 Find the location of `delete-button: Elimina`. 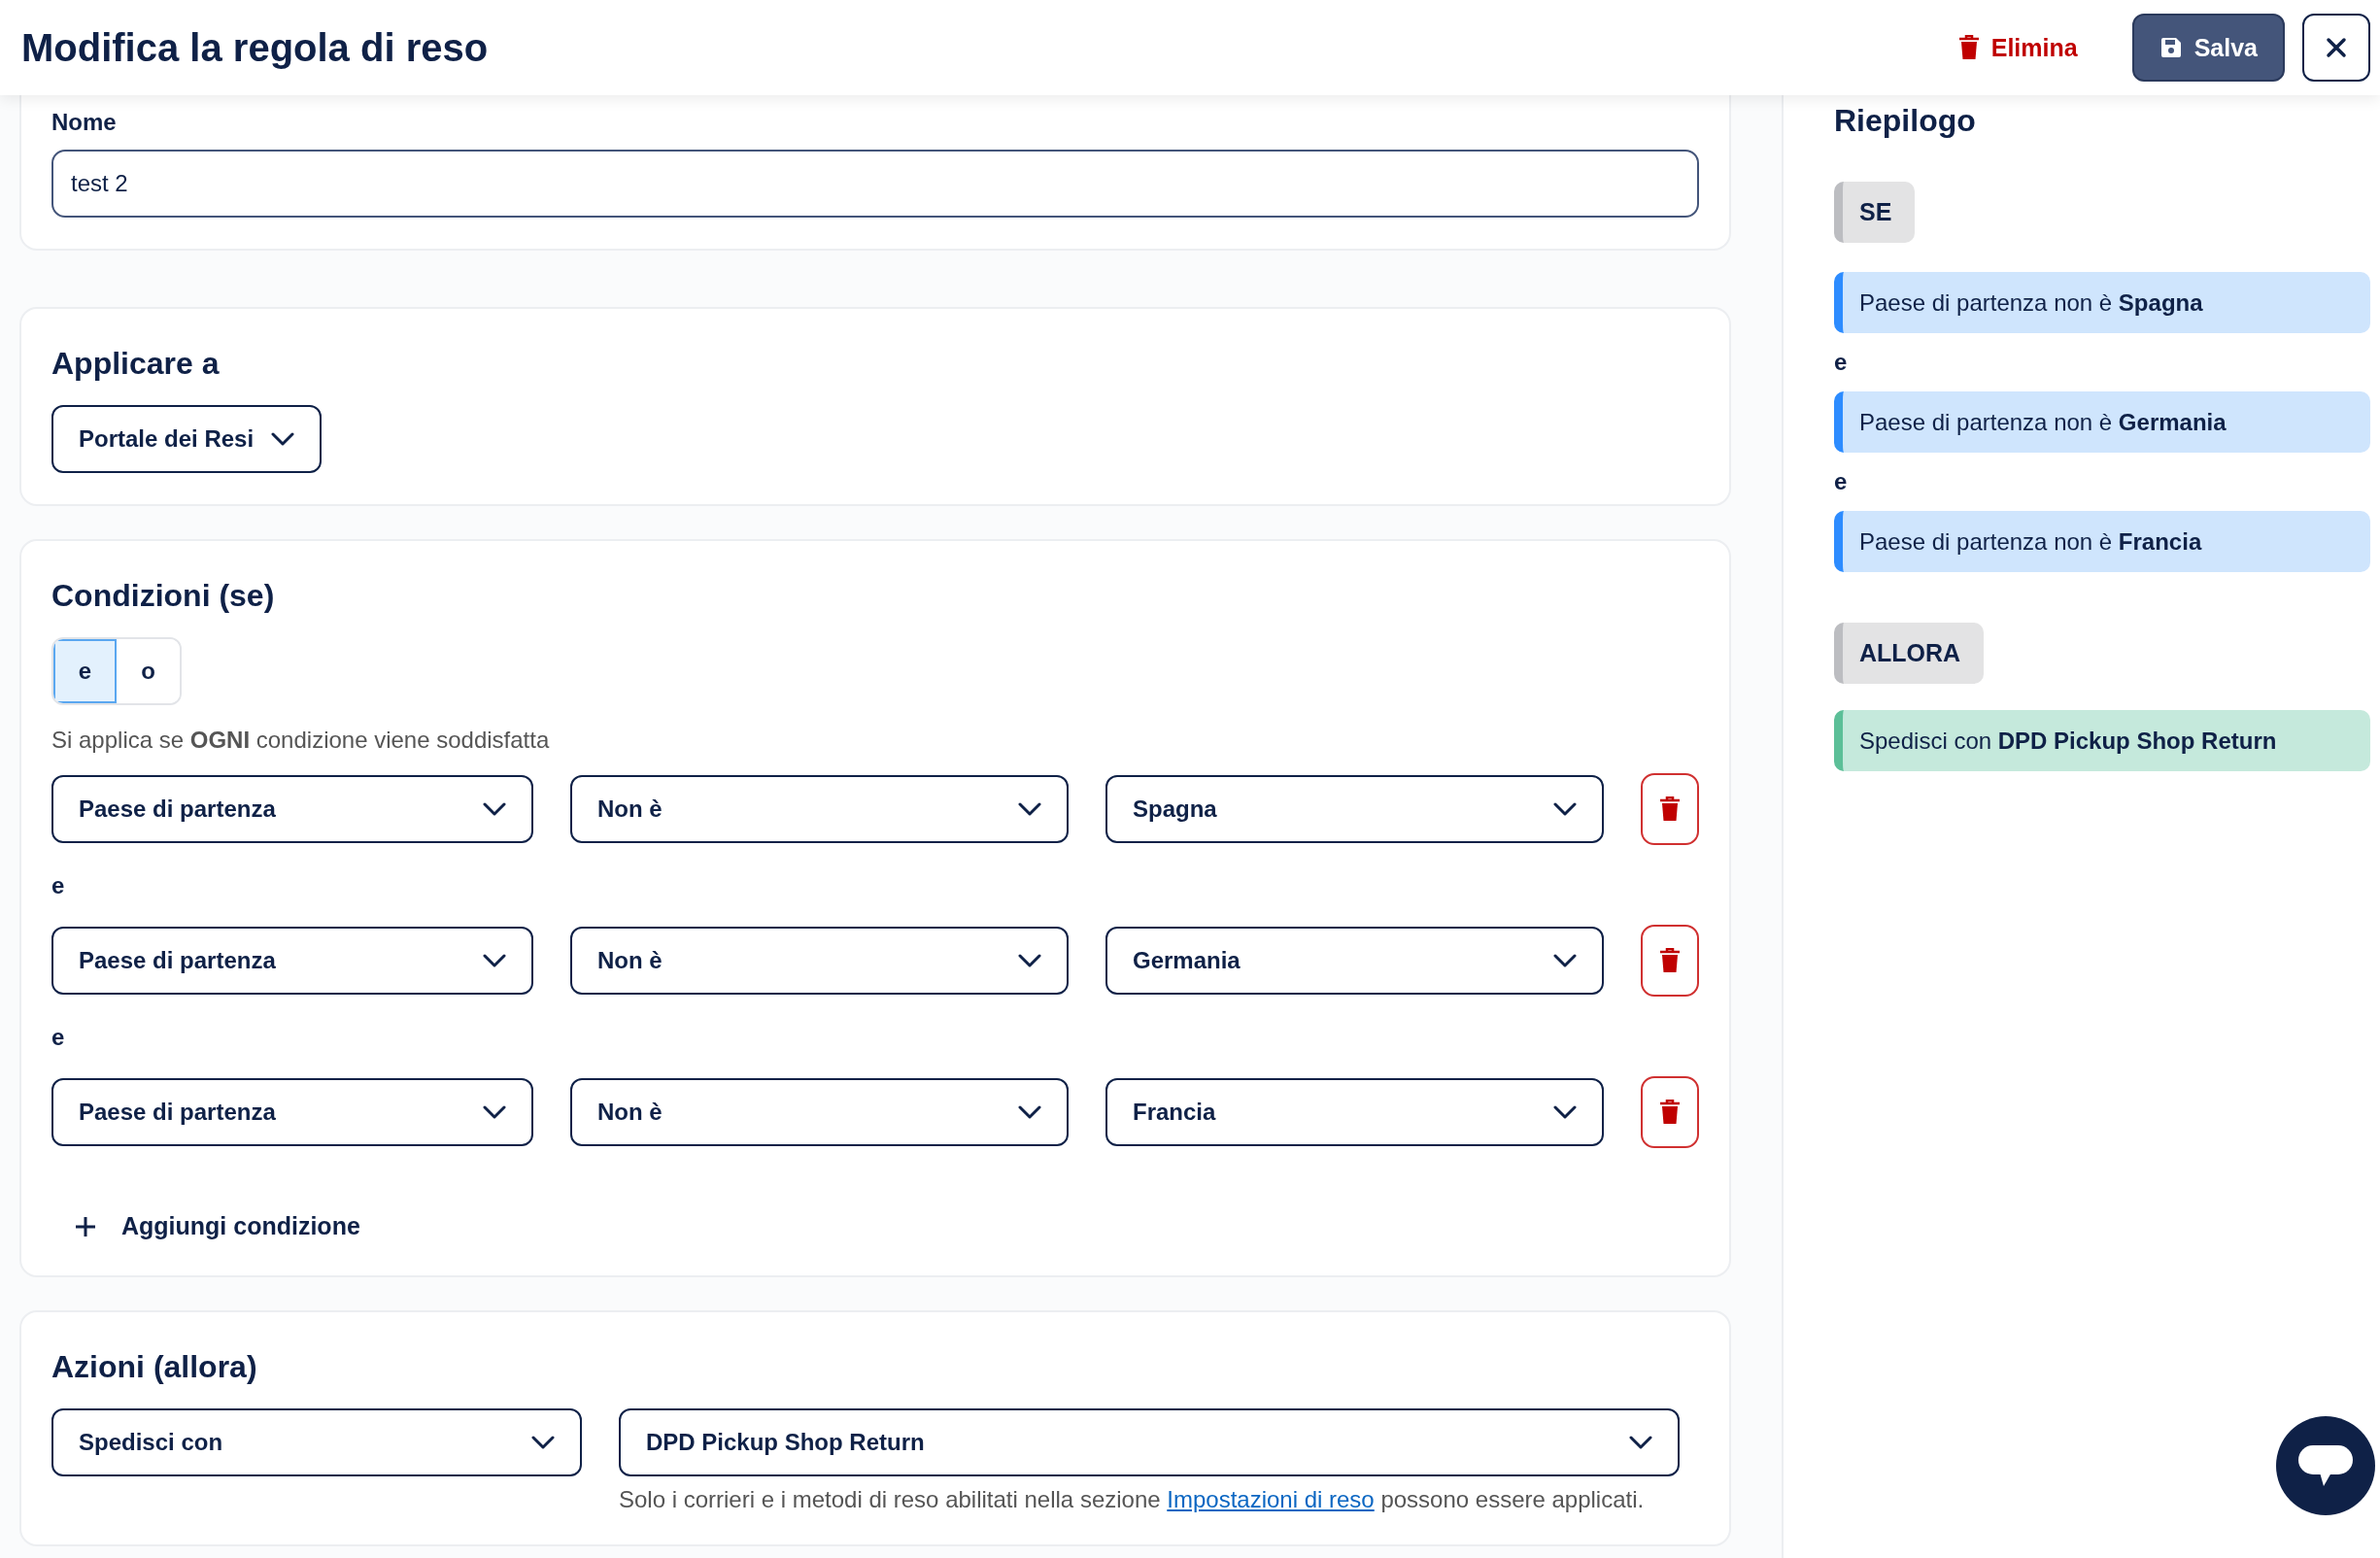

delete-button: Elimina is located at coordinates (2018, 47).